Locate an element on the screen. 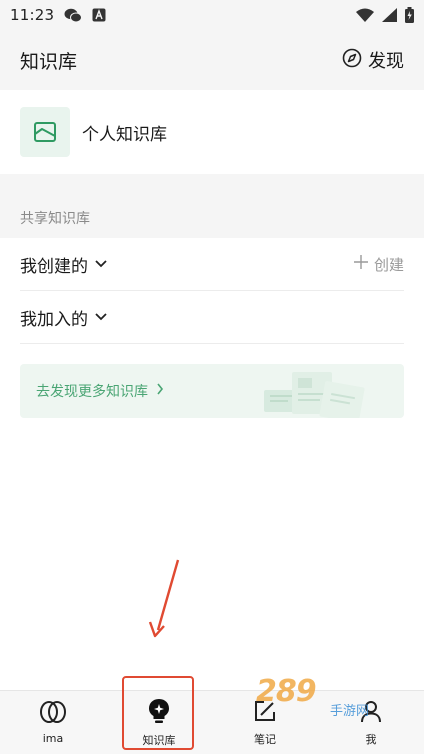 The width and height of the screenshot is (424, 754). watermark-sub: 手游网 is located at coordinates (350, 711).